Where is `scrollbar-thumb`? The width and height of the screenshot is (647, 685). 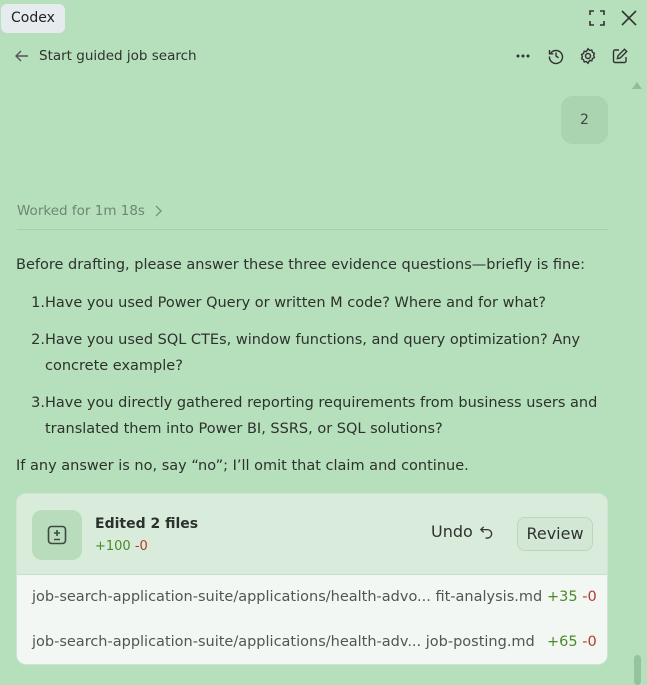
scrollbar-thumb is located at coordinates (637, 670).